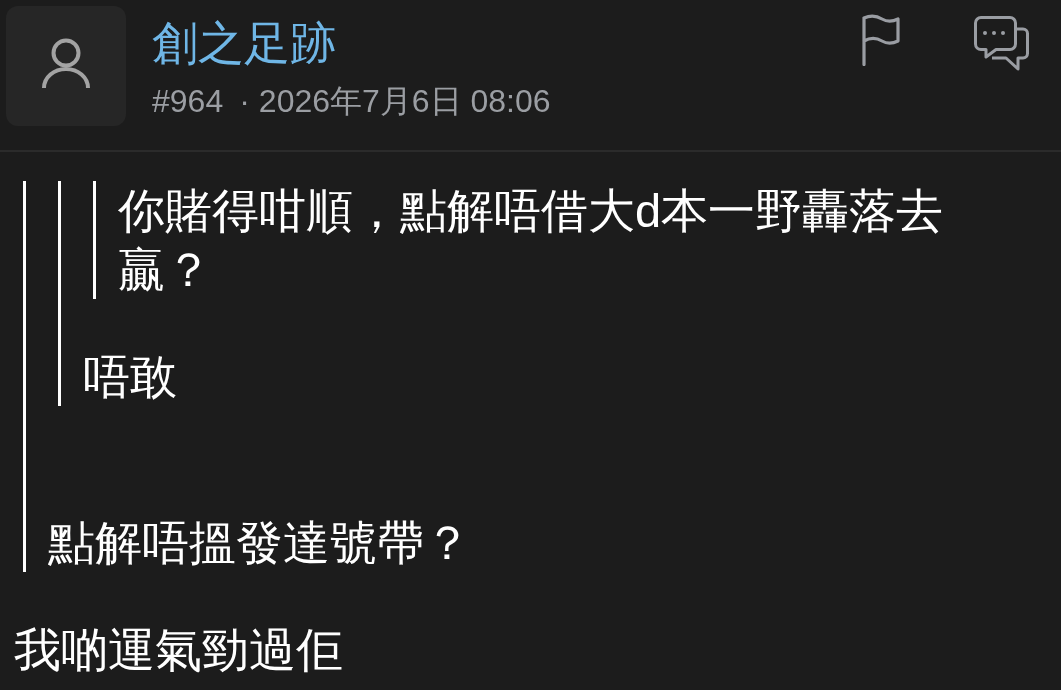 This screenshot has width=1061, height=690. What do you see at coordinates (260, 543) in the screenshot?
I see `quoted-text: 點解唔搵發達號帶？` at bounding box center [260, 543].